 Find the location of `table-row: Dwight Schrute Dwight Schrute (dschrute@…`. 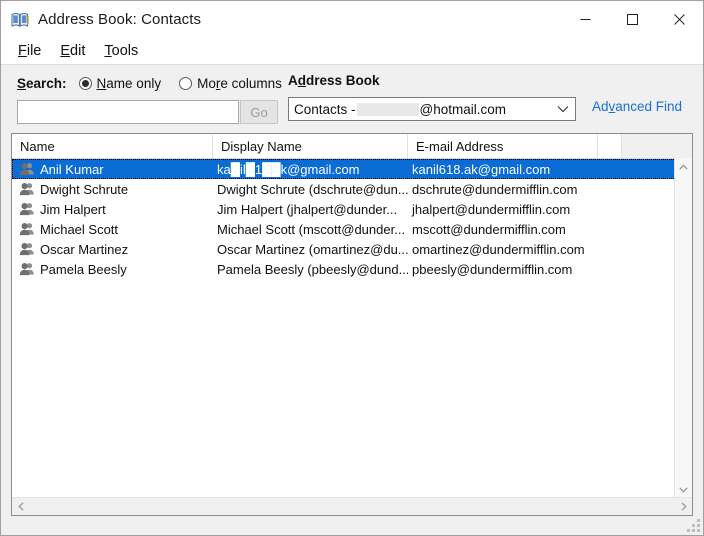

table-row: Dwight Schrute Dwight Schrute (dschrute@… is located at coordinates (352, 189).